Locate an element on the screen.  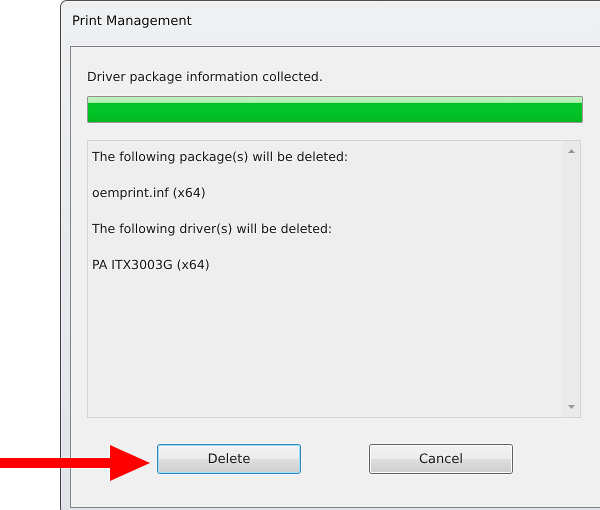
details-line: oemprint.inf (x64) is located at coordinates (149, 192).